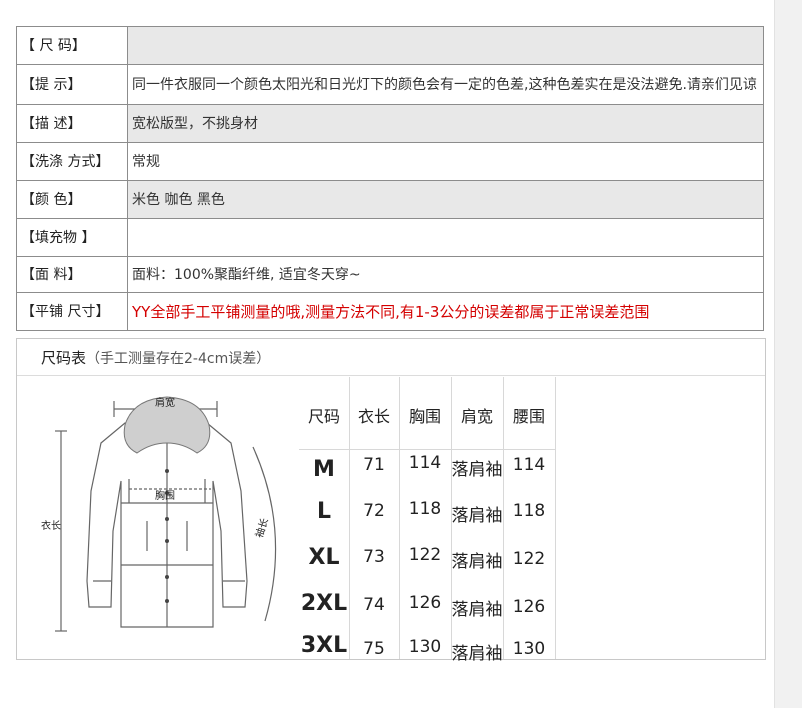  What do you see at coordinates (788, 354) in the screenshot?
I see `page-right-scrollbar-area` at bounding box center [788, 354].